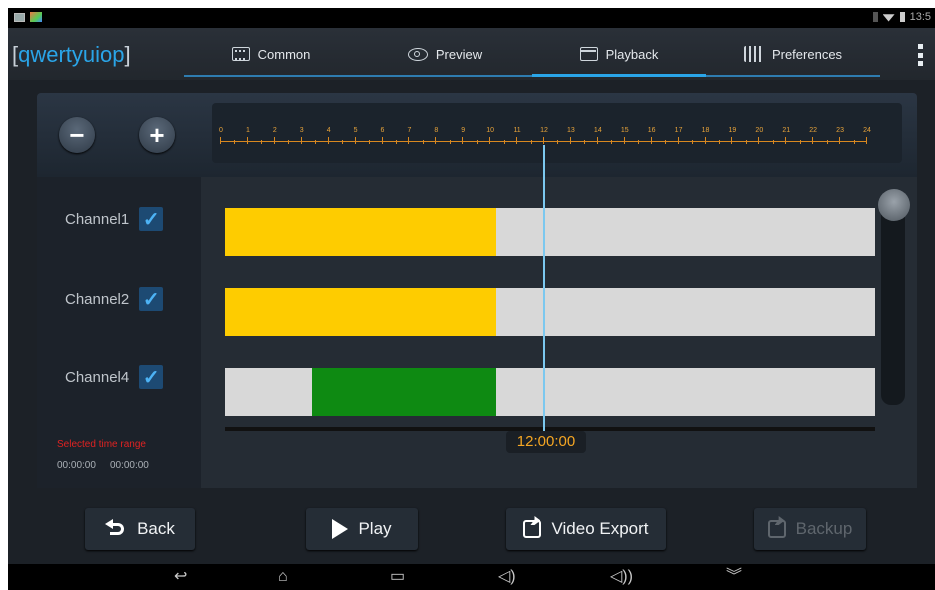 The width and height of the screenshot is (935, 590). I want to click on ruler-hour-label: 11, so click(517, 135).